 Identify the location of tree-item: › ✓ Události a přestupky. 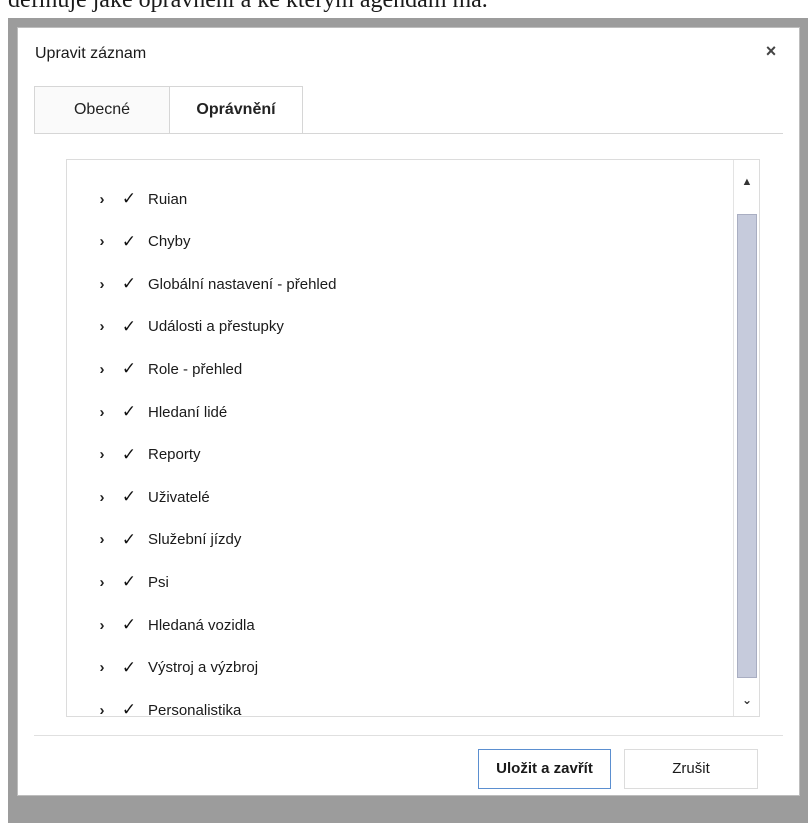
(175, 327).